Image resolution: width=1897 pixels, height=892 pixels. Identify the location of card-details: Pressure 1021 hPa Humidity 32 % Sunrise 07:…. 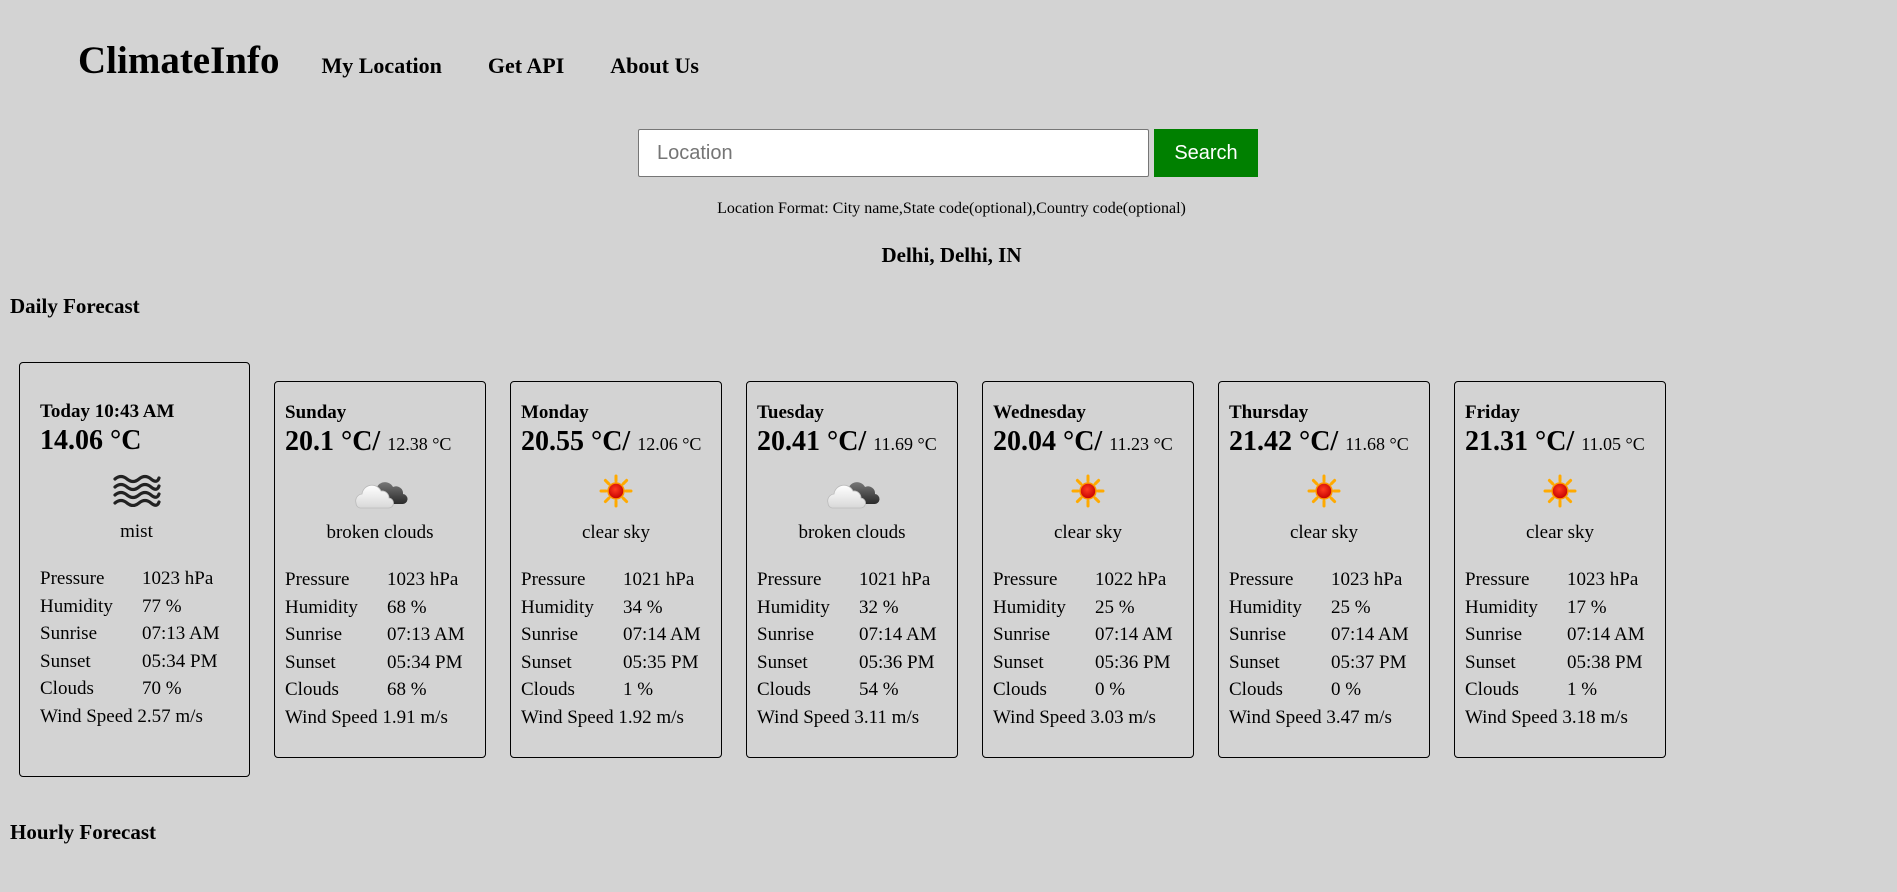
(852, 648).